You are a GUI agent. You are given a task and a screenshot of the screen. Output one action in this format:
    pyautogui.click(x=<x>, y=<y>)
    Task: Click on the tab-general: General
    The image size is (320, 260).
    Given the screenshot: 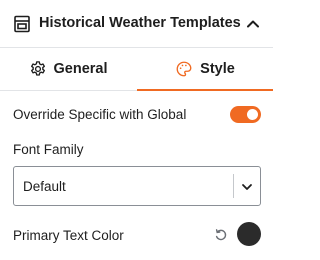 What is the action you would take?
    pyautogui.click(x=68, y=69)
    